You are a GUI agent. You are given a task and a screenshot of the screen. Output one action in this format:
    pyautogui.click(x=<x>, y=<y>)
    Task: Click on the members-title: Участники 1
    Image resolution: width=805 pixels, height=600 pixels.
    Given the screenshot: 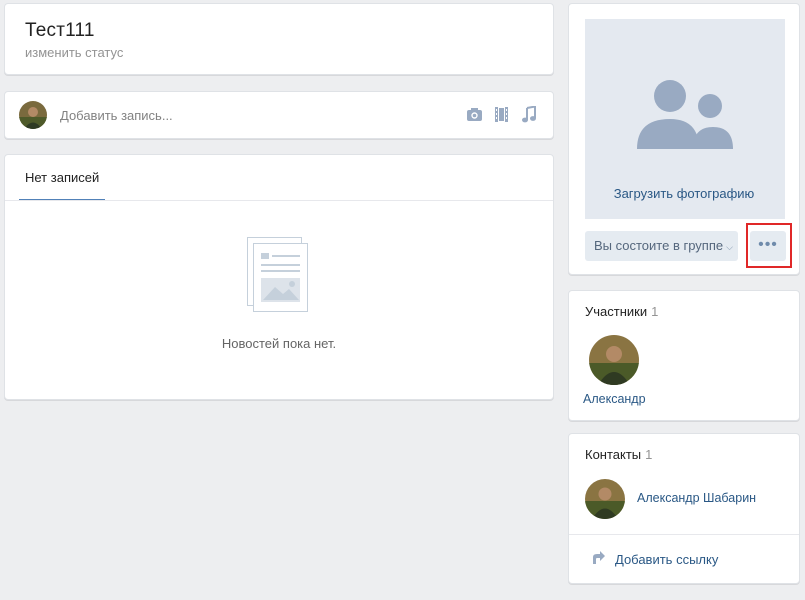 What is the action you would take?
    pyautogui.click(x=621, y=311)
    